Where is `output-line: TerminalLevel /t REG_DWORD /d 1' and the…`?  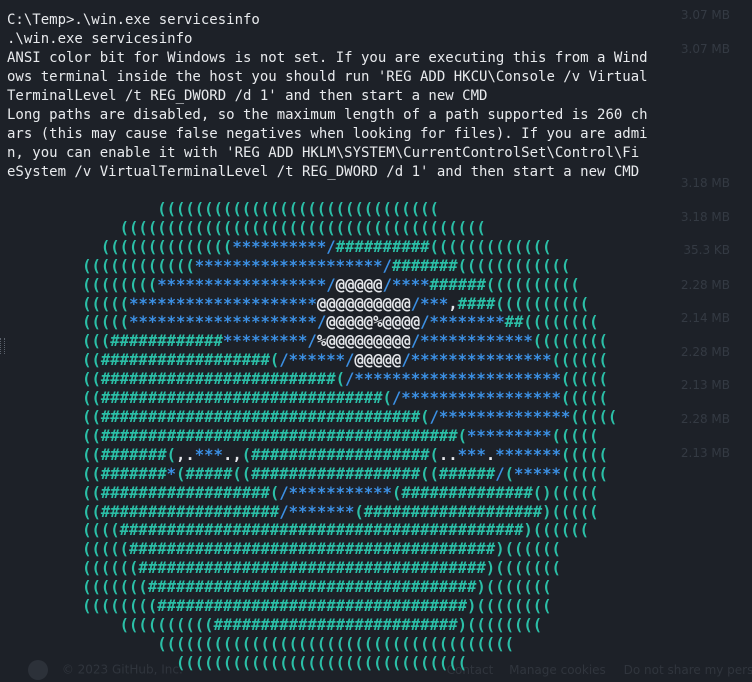 output-line: TerminalLevel /t REG_DWORD /d 1' and the… is located at coordinates (247, 96).